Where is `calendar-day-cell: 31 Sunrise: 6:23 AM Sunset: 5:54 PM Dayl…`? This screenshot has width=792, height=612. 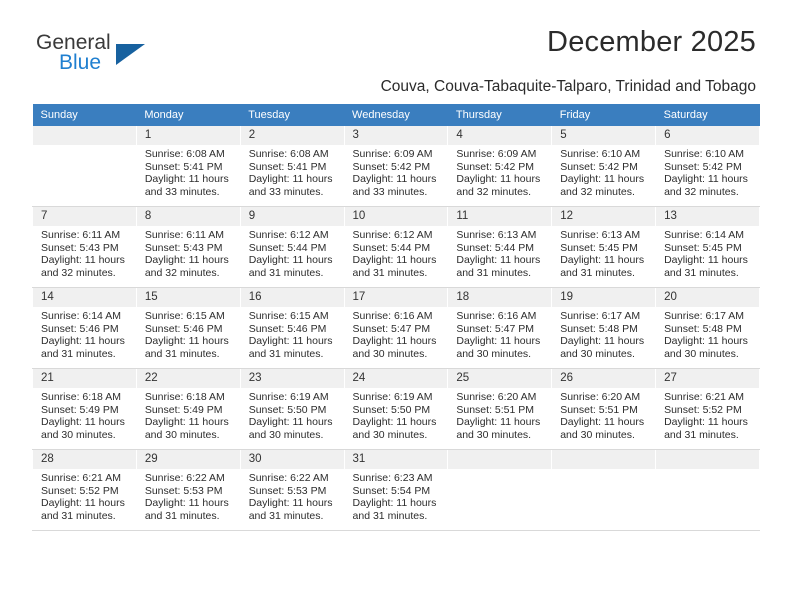 calendar-day-cell: 31 Sunrise: 6:23 AM Sunset: 5:54 PM Dayl… is located at coordinates (396, 490).